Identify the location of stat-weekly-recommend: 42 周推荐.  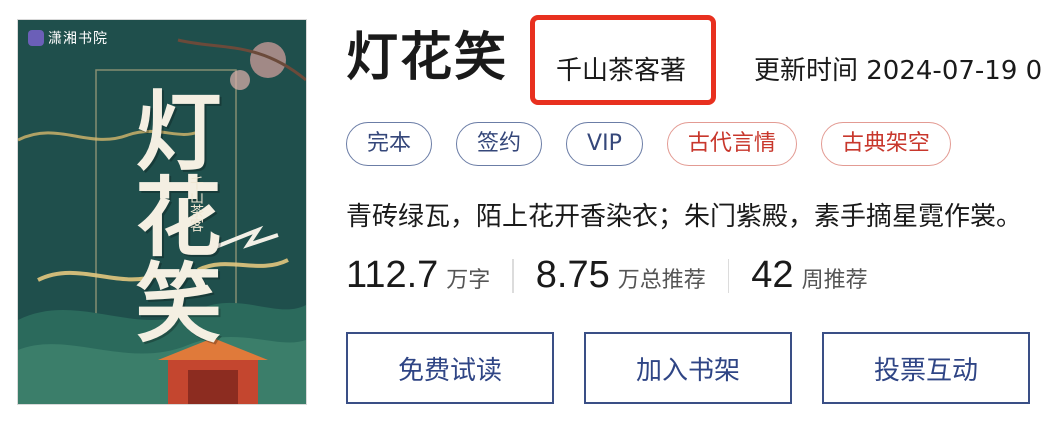
(809, 275).